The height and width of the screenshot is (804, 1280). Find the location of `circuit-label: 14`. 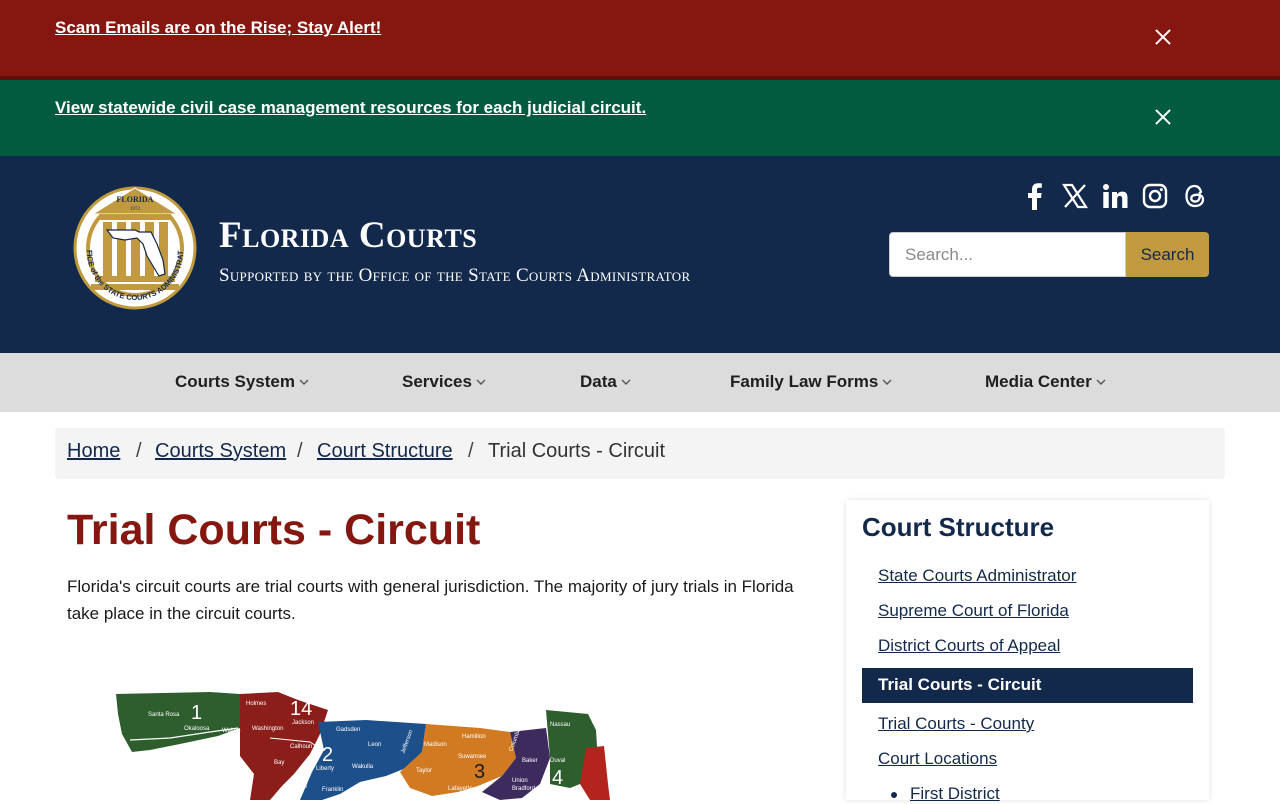

circuit-label: 14 is located at coordinates (301, 709).